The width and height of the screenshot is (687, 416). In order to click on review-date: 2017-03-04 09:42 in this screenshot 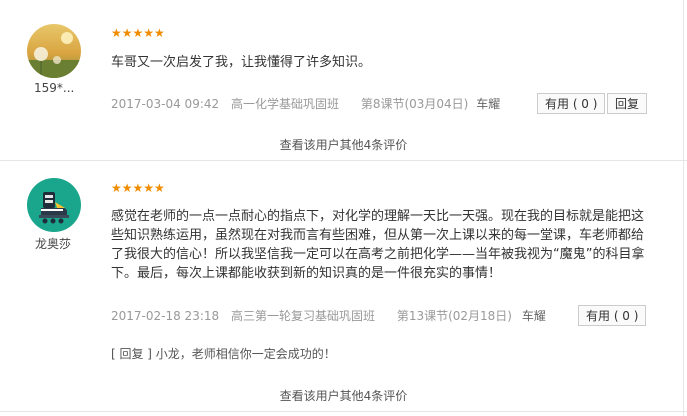, I will do `click(165, 104)`.